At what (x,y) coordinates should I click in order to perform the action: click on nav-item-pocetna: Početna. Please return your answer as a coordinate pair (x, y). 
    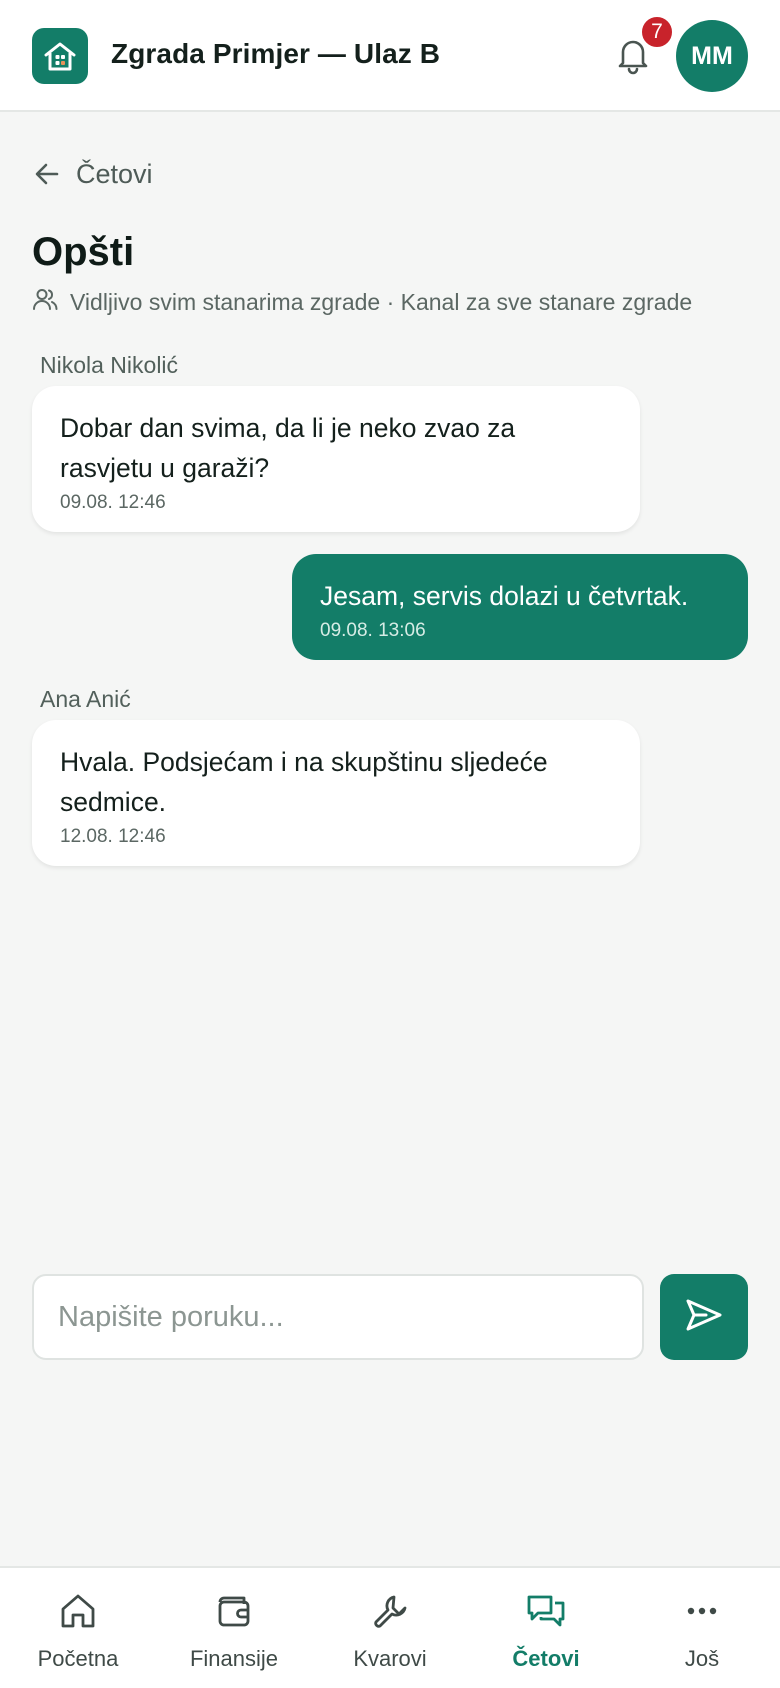
    Looking at the image, I should click on (78, 1636).